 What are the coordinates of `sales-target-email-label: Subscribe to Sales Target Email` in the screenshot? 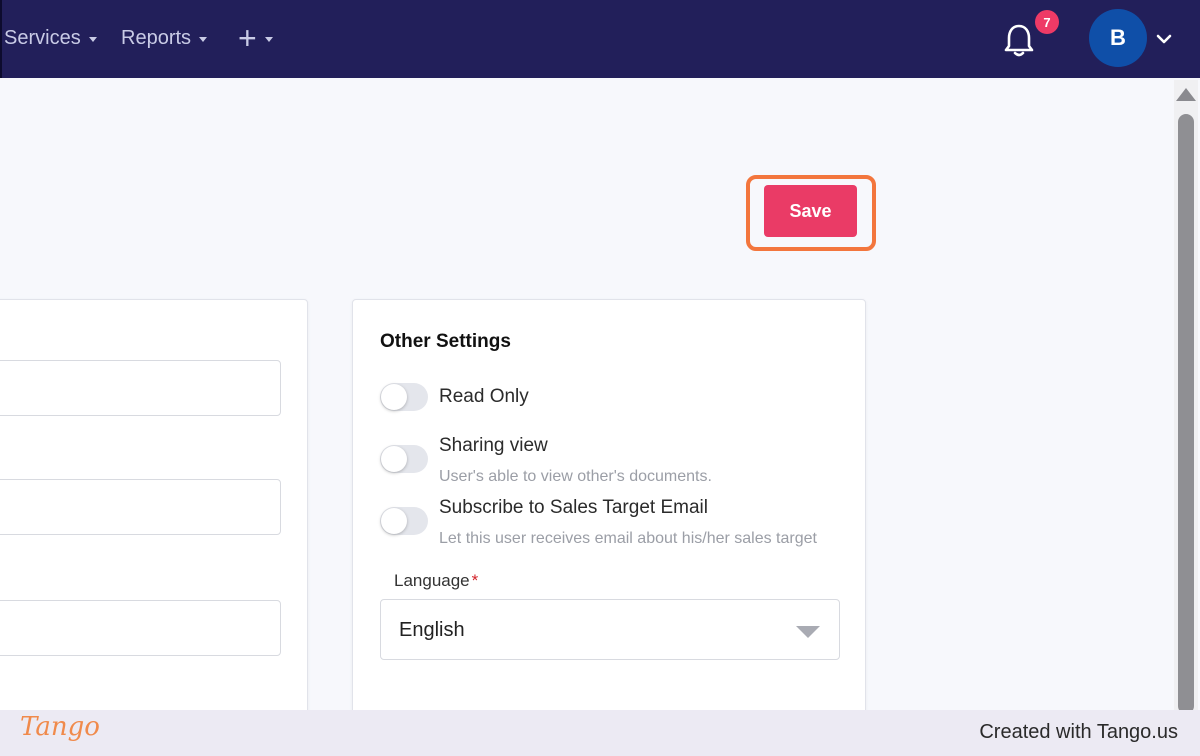 It's located at (573, 507).